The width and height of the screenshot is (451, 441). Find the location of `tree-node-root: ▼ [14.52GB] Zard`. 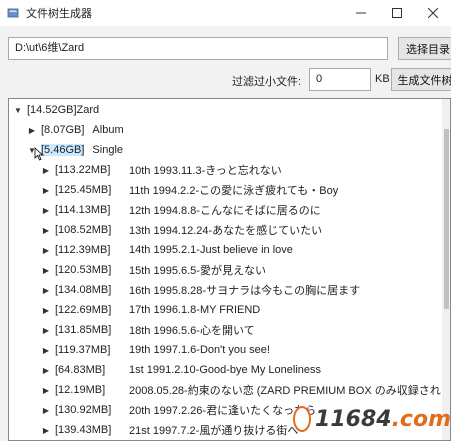

tree-node-root: ▼ [14.52GB] Zard is located at coordinates (56, 110).